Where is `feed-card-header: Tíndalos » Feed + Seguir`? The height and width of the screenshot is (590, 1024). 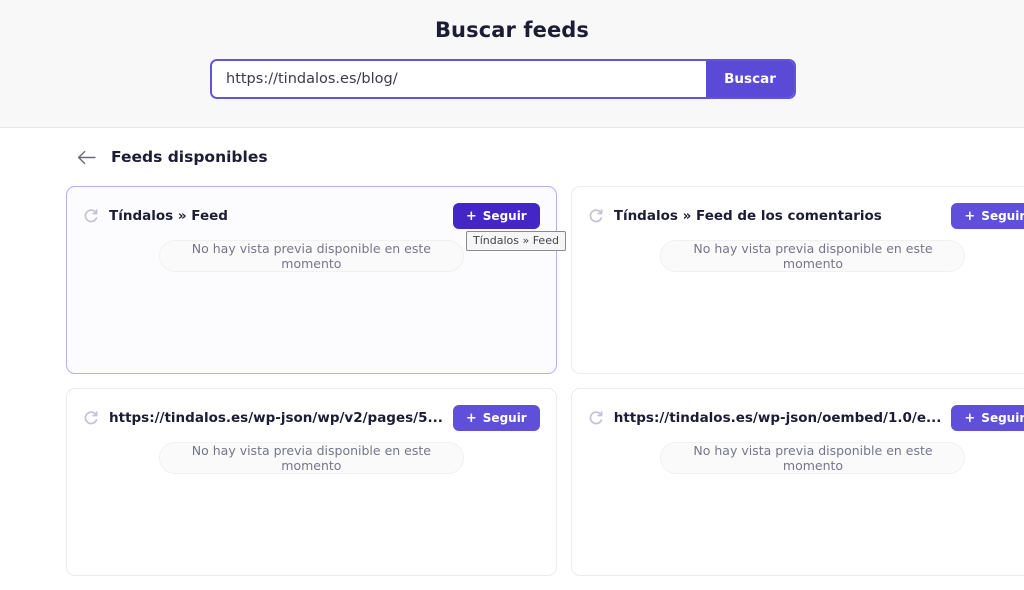
feed-card-header: Tíndalos » Feed + Seguir is located at coordinates (311, 216).